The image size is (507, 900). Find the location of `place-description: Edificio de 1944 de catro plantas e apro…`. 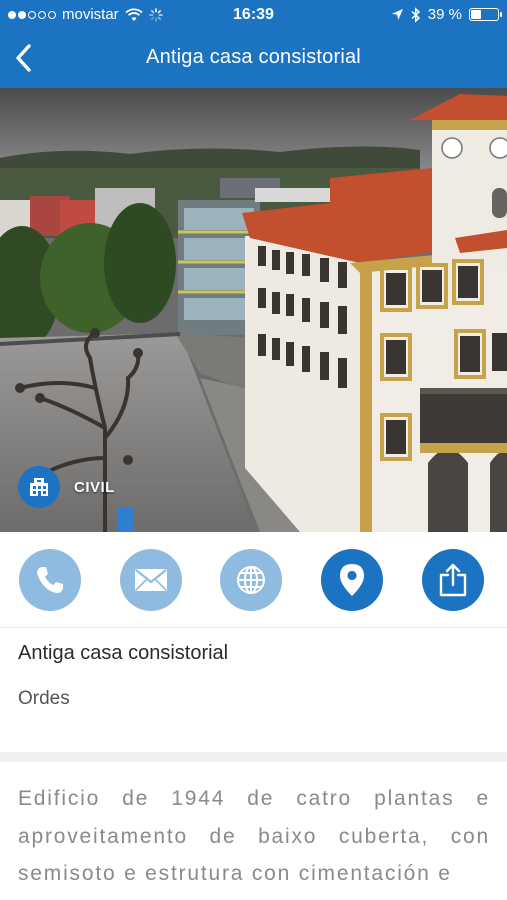

place-description: Edificio de 1944 de catro plantas e apro… is located at coordinates (254, 836).